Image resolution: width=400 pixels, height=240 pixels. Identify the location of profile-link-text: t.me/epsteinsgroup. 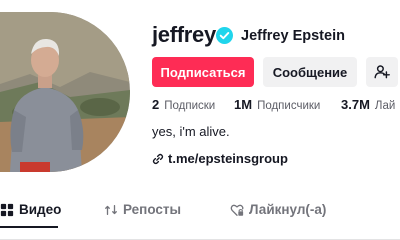
(228, 158).